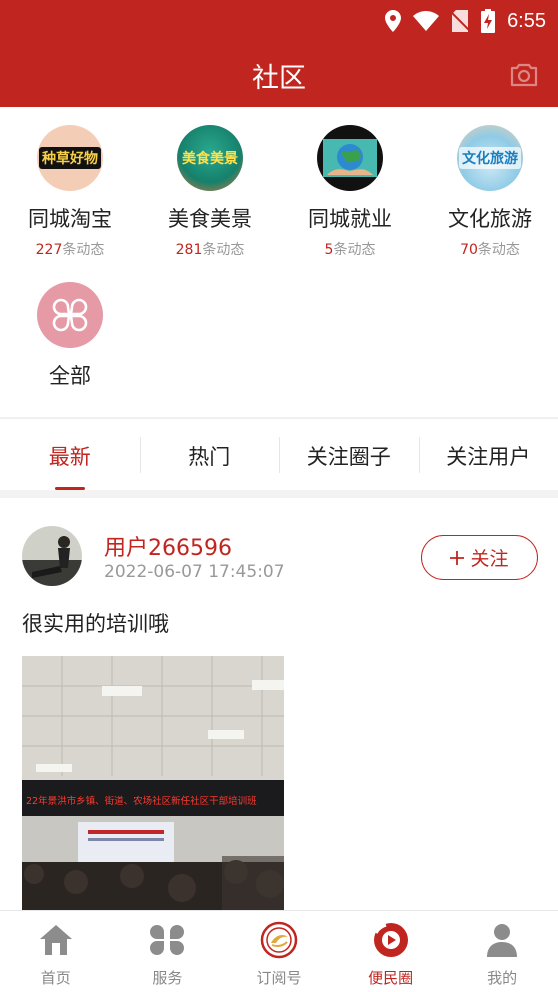 The height and width of the screenshot is (992, 558). I want to click on feed-tabs: 最新 热门 关注圈子 关注用户, so click(279, 454).